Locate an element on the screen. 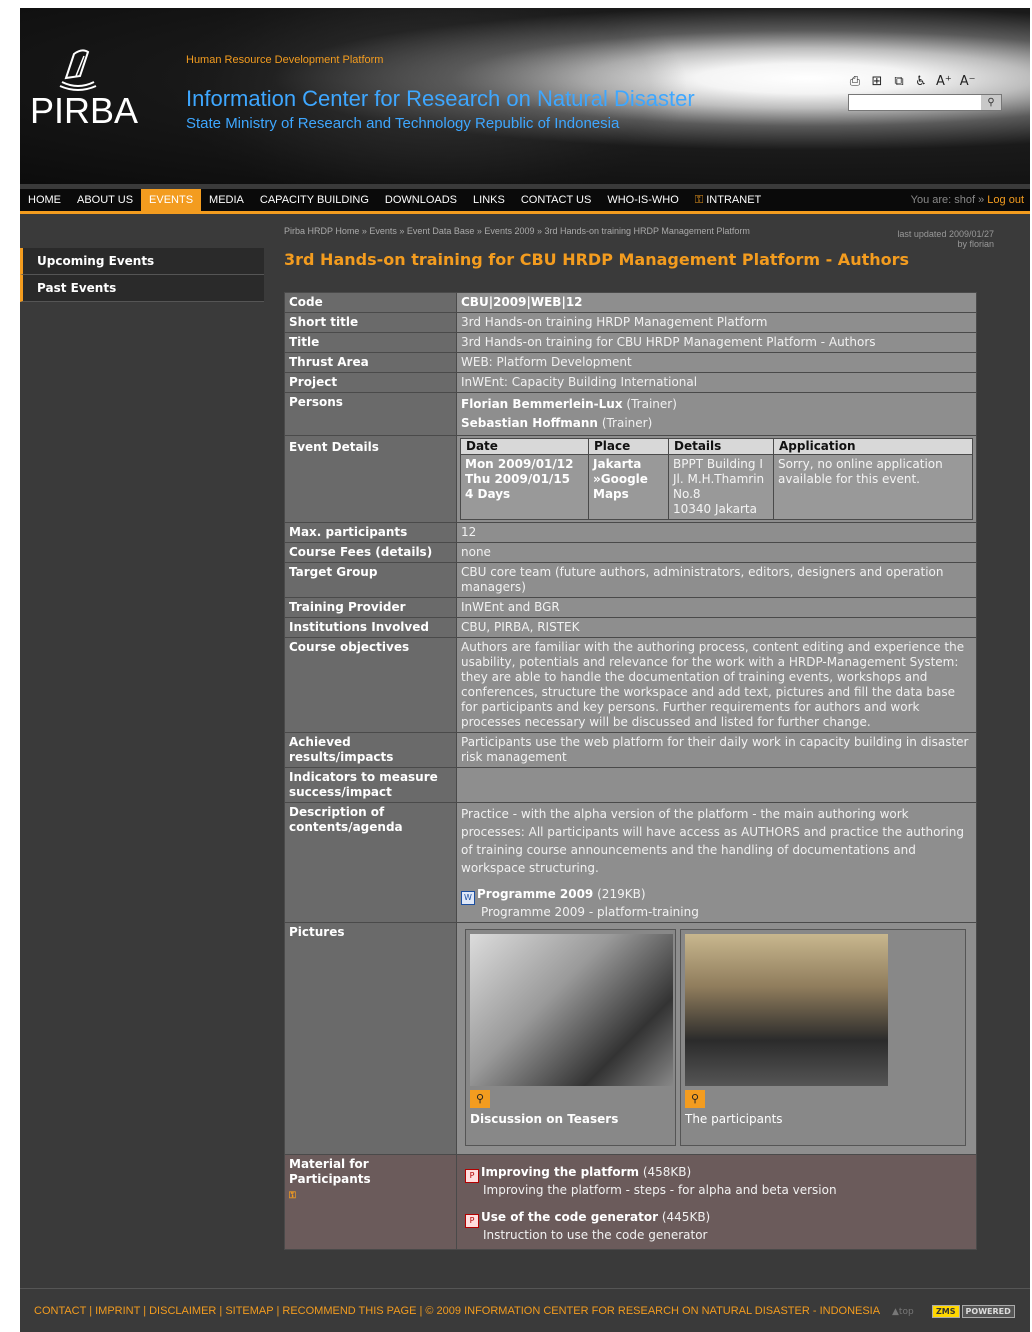 This screenshot has width=1032, height=1332. person-name-link: Sebastian Hoffmann is located at coordinates (529, 423).